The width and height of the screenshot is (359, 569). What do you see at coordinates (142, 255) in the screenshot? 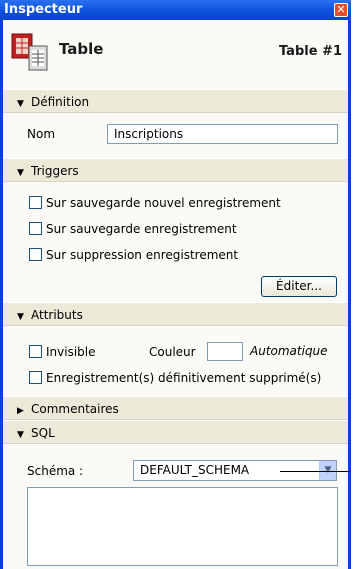
I see `trigger-label: Sur suppression enregistrement` at bounding box center [142, 255].